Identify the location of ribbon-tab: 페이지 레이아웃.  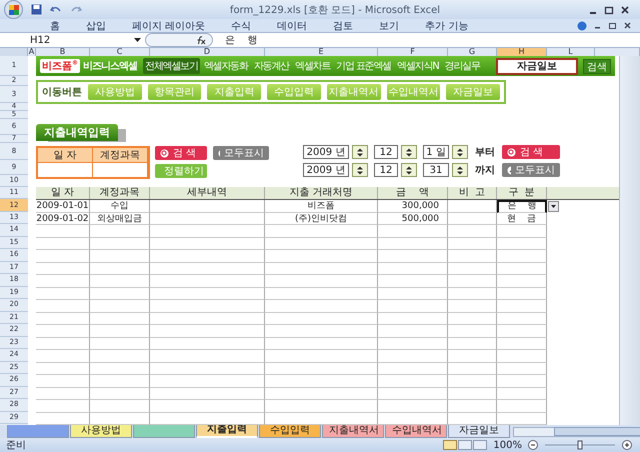
(169, 25).